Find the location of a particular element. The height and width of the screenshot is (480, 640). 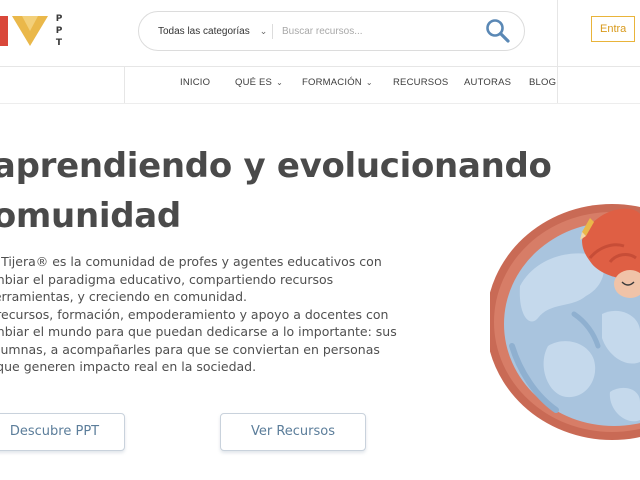

search-icon is located at coordinates (498, 31).